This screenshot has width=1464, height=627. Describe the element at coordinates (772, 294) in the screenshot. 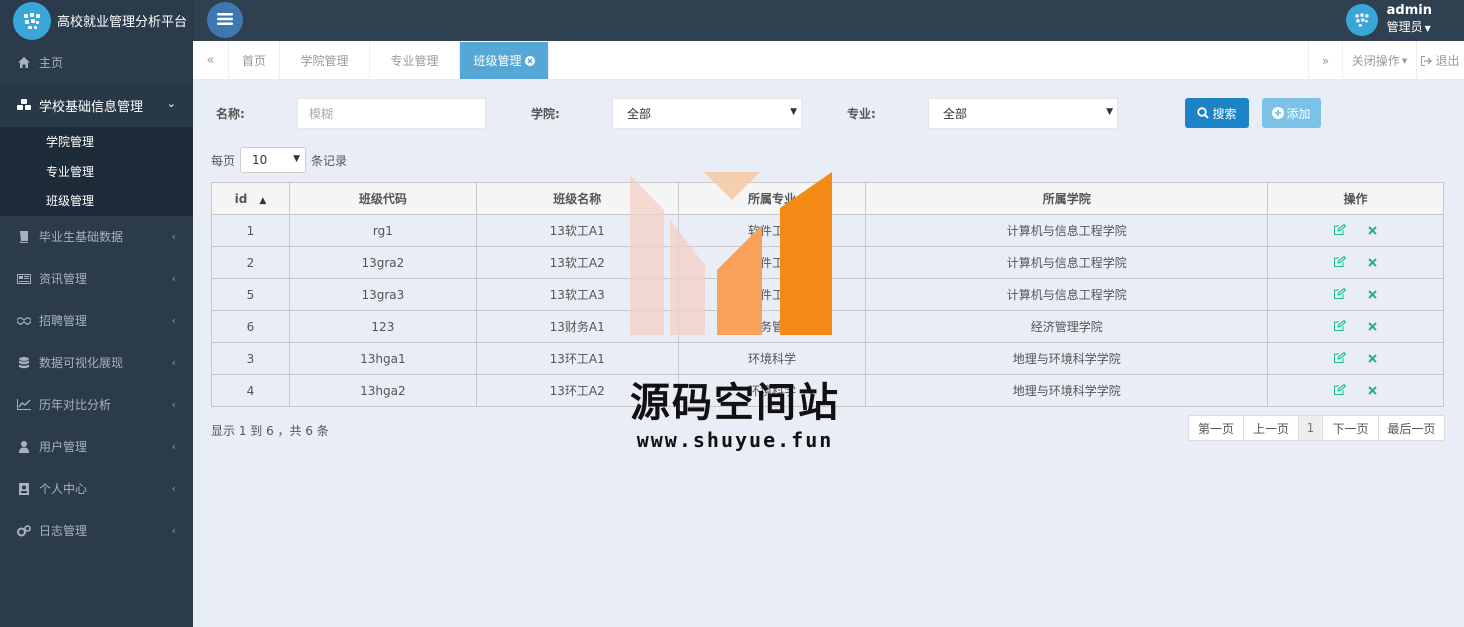

I see `cell-major: 软件工程` at that location.